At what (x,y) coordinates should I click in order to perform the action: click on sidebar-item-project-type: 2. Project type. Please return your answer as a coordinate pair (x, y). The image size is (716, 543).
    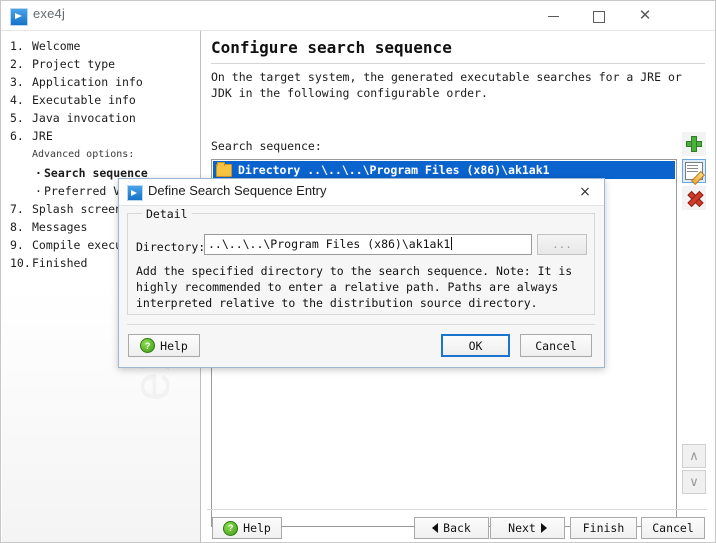
    Looking at the image, I should click on (101, 64).